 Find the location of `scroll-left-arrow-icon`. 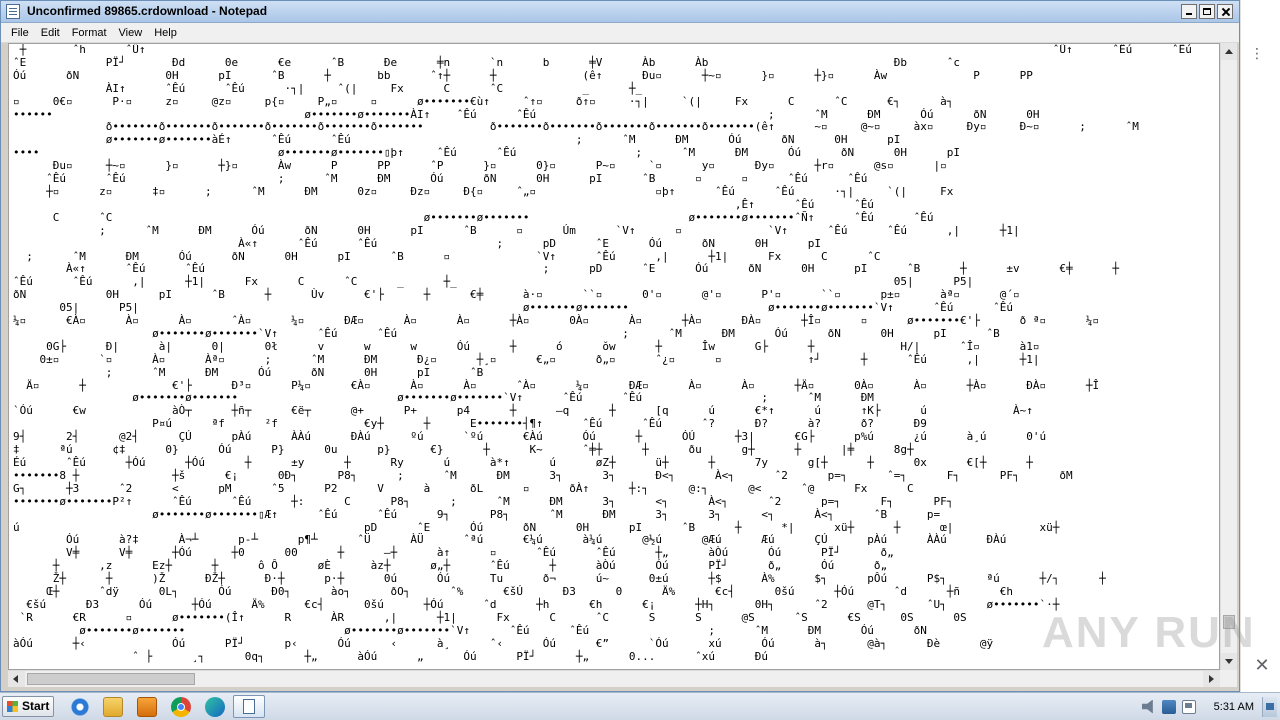

scroll-left-arrow-icon is located at coordinates (16, 679).